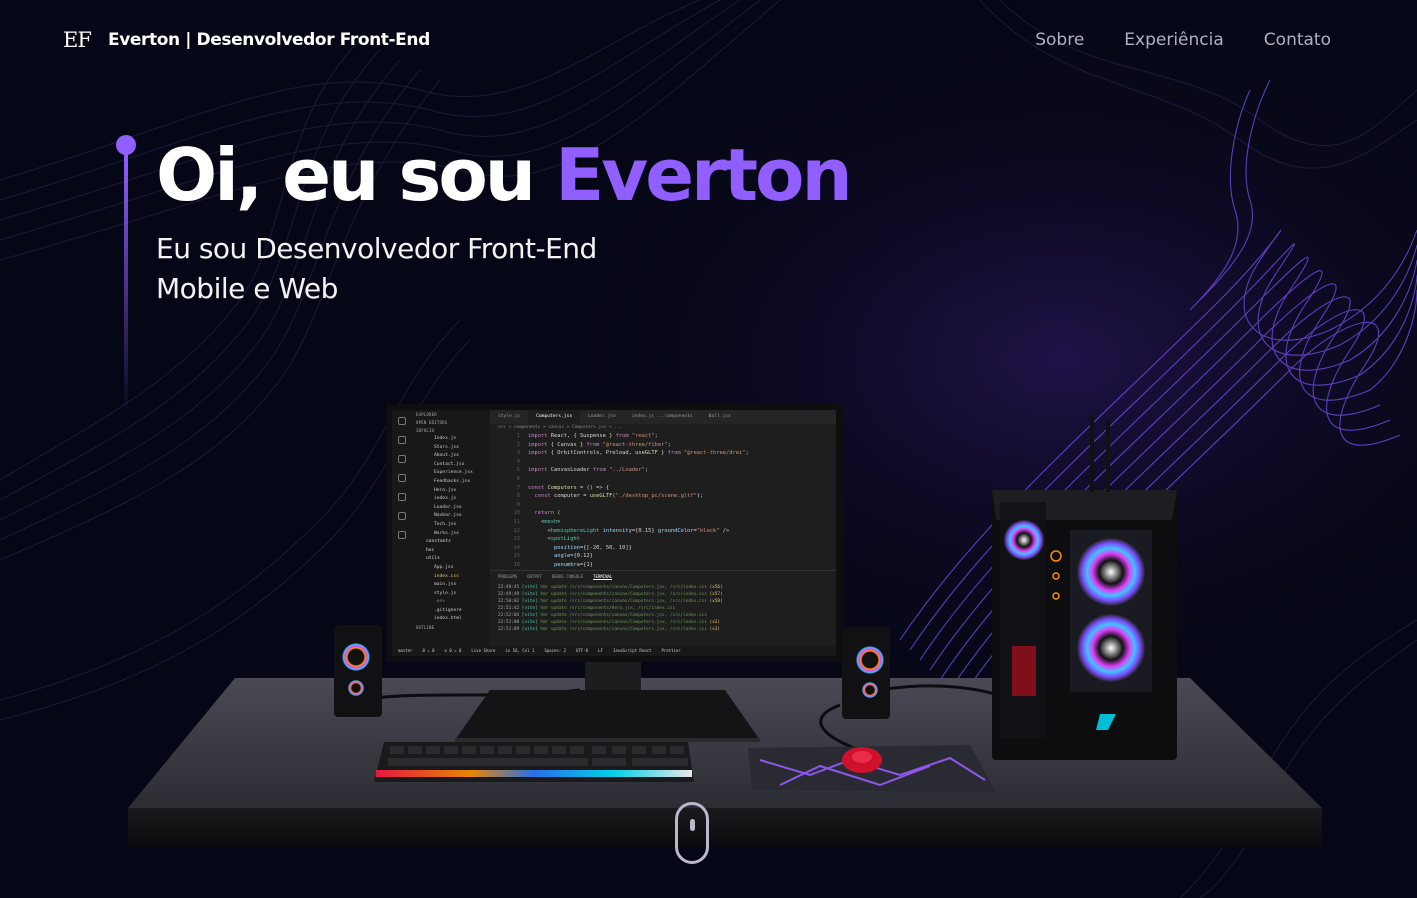 The image size is (1417, 898). I want to click on nav-link-contato: Contato, so click(1297, 40).